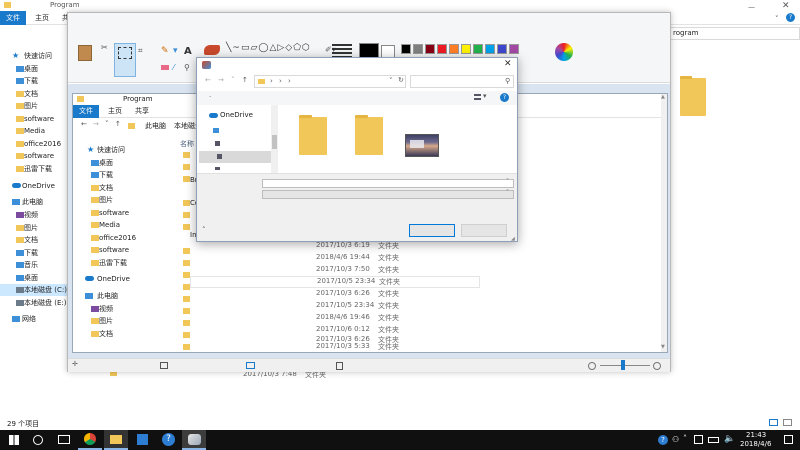  What do you see at coordinates (64, 439) in the screenshot?
I see `task-view-icon` at bounding box center [64, 439].